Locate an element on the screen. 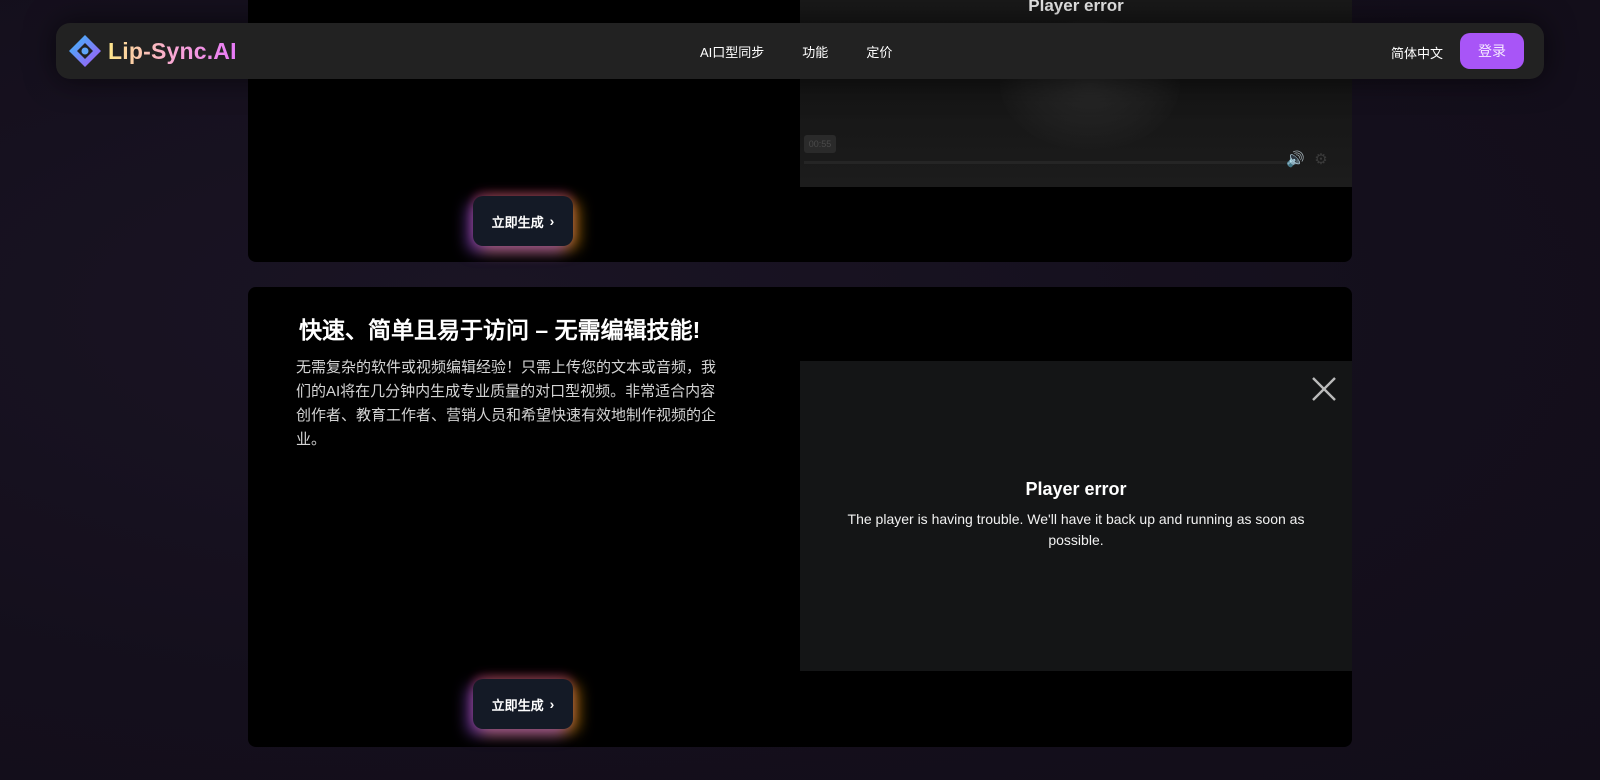  settings-gear-icon: ⚙ is located at coordinates (1321, 159).